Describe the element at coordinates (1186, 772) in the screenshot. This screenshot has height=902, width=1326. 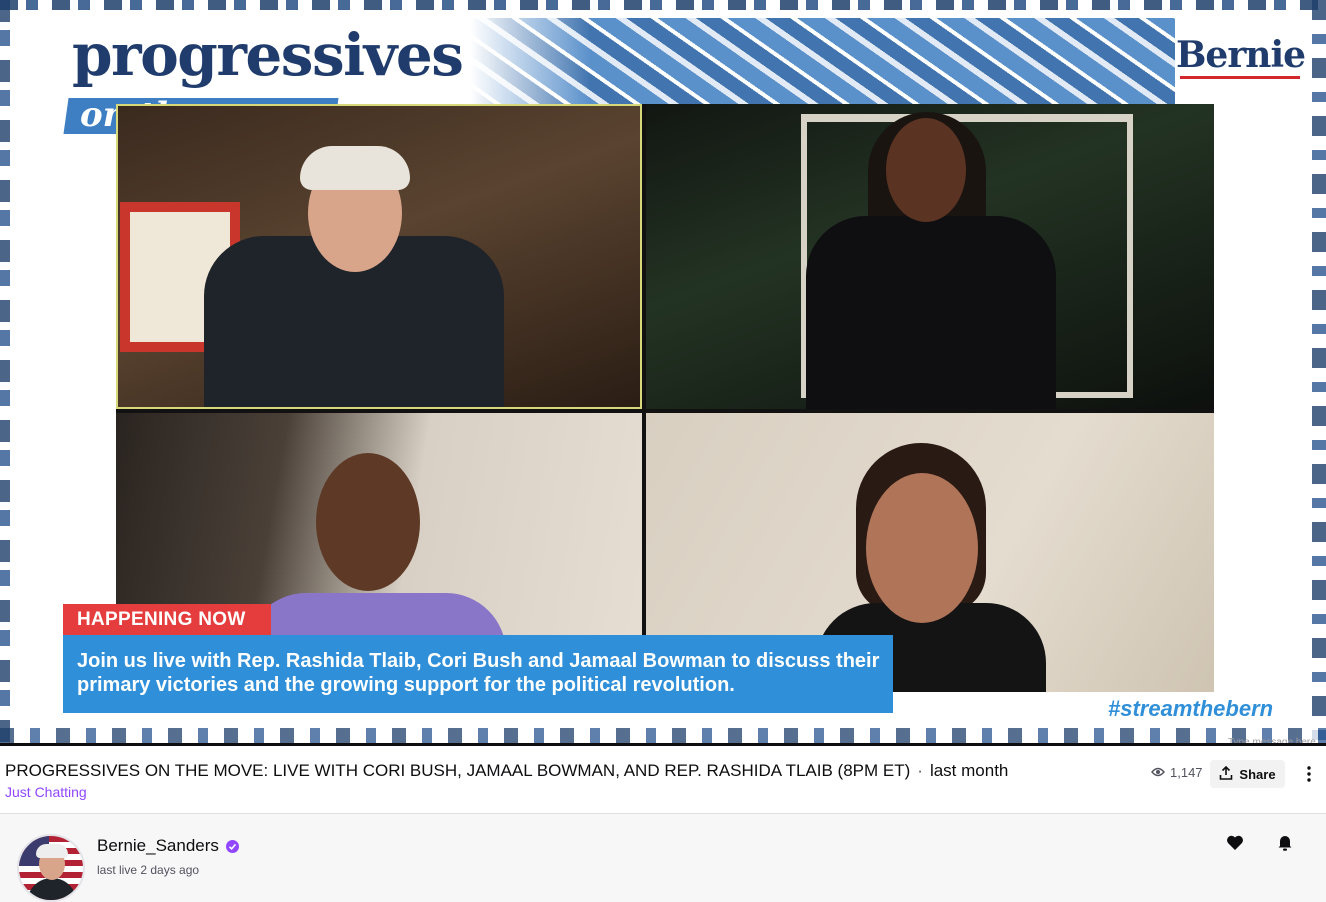
I see `view-count-value: 1,147` at that location.